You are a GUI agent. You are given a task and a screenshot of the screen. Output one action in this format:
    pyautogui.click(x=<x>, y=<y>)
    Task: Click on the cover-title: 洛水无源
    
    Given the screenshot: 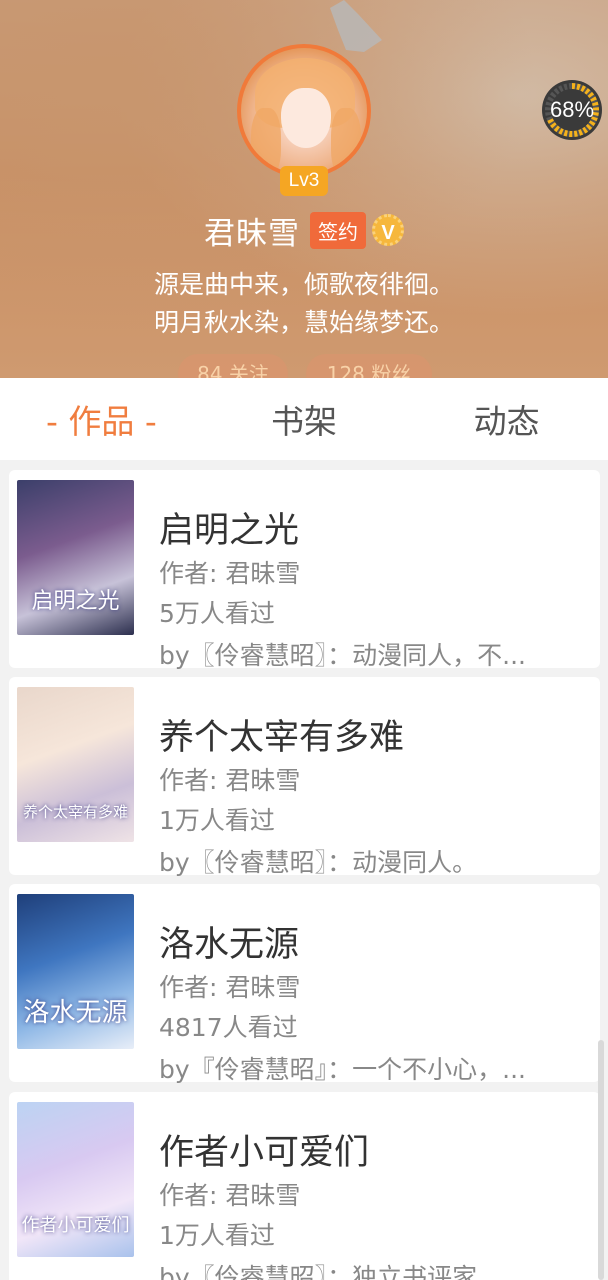 What is the action you would take?
    pyautogui.click(x=75, y=1013)
    